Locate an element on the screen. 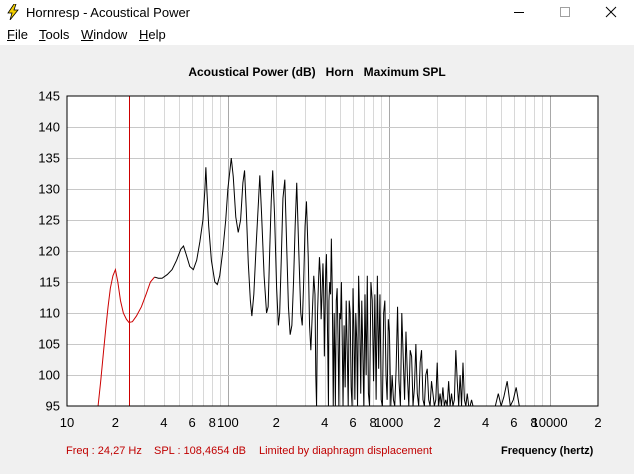 Image resolution: width=634 pixels, height=474 pixels. y-tick-label: 130 is located at coordinates (49, 189).